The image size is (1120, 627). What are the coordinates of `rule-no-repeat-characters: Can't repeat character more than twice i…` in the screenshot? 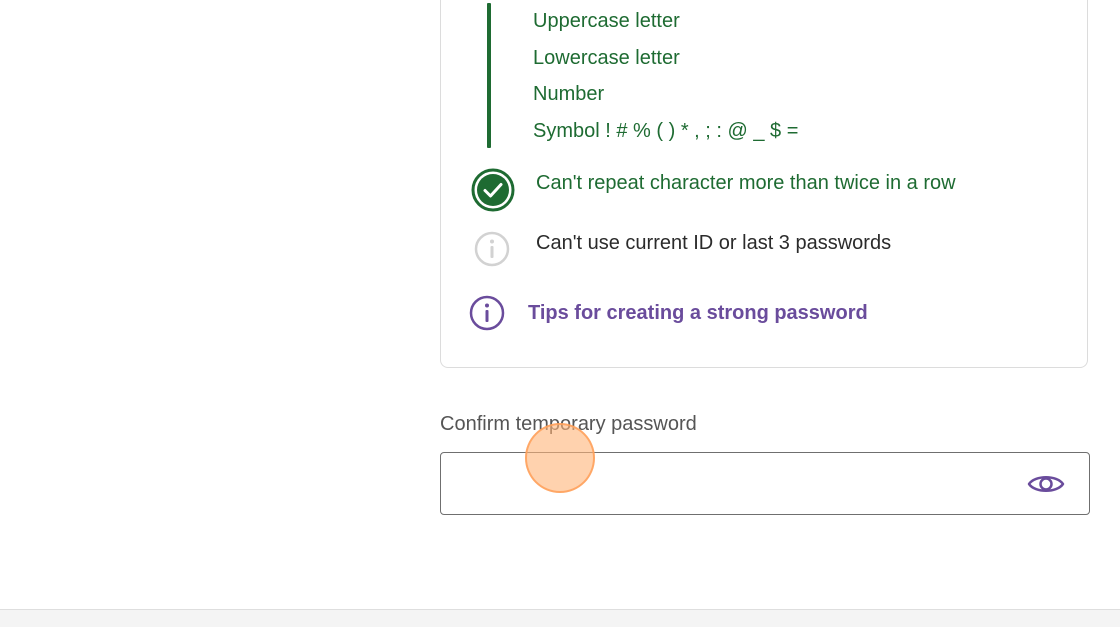 It's located at (746, 183).